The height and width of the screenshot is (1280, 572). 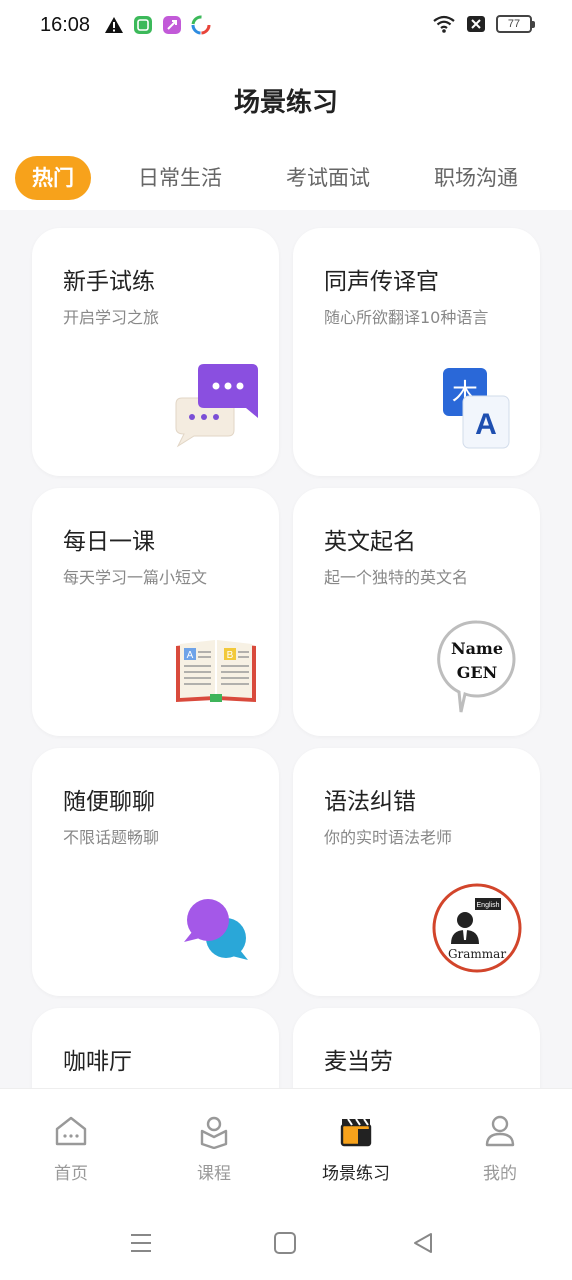 I want to click on home-icon, so click(x=71, y=1131).